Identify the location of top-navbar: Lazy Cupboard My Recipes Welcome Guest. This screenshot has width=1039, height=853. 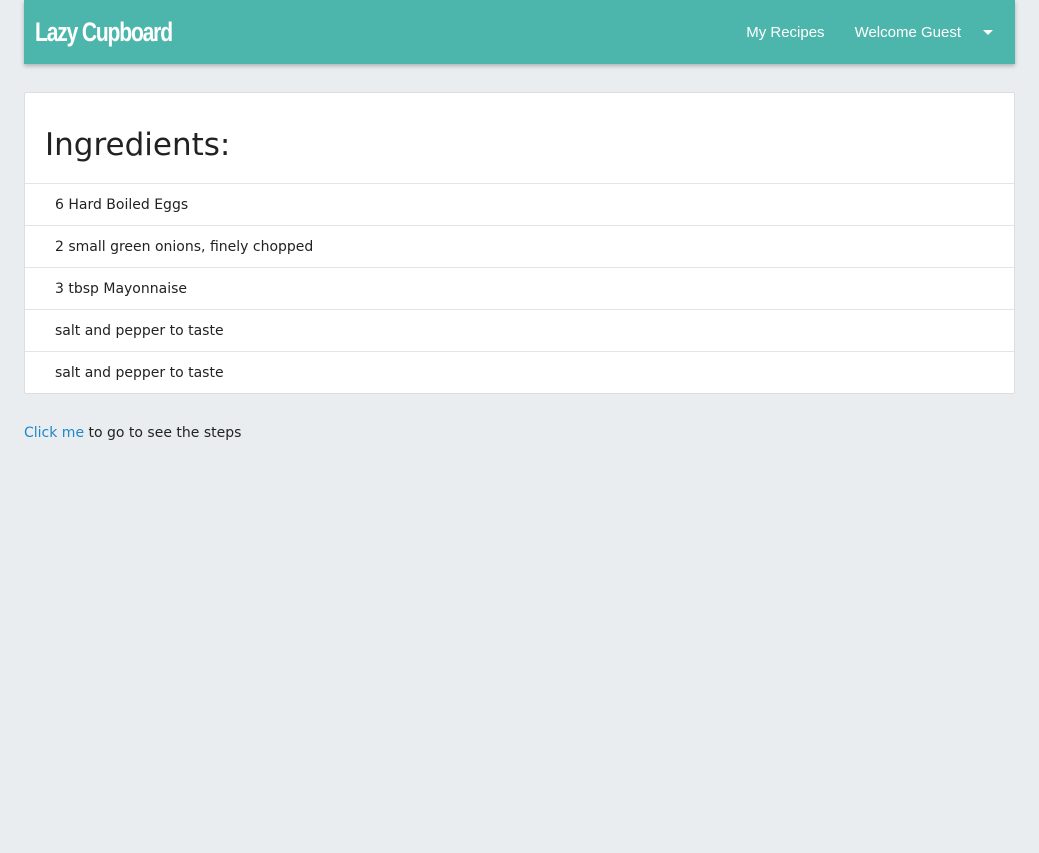
(519, 32).